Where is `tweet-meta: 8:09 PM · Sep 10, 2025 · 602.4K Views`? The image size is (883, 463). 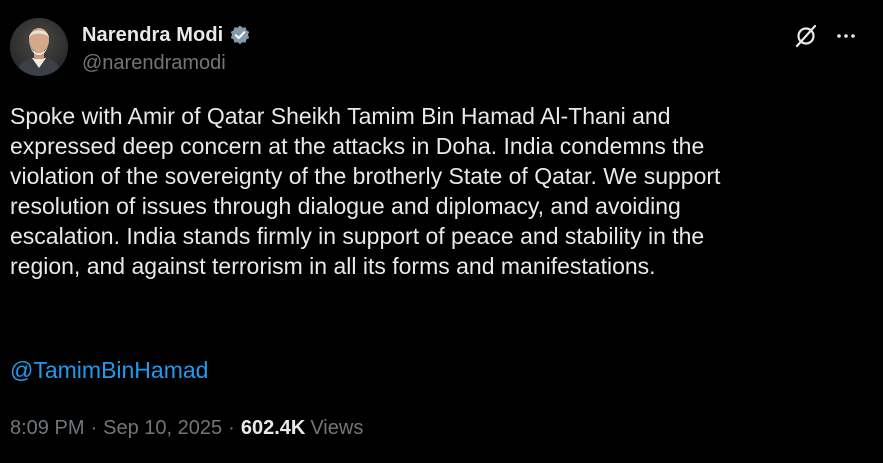
tweet-meta: 8:09 PM · Sep 10, 2025 · 602.4K Views is located at coordinates (186, 428).